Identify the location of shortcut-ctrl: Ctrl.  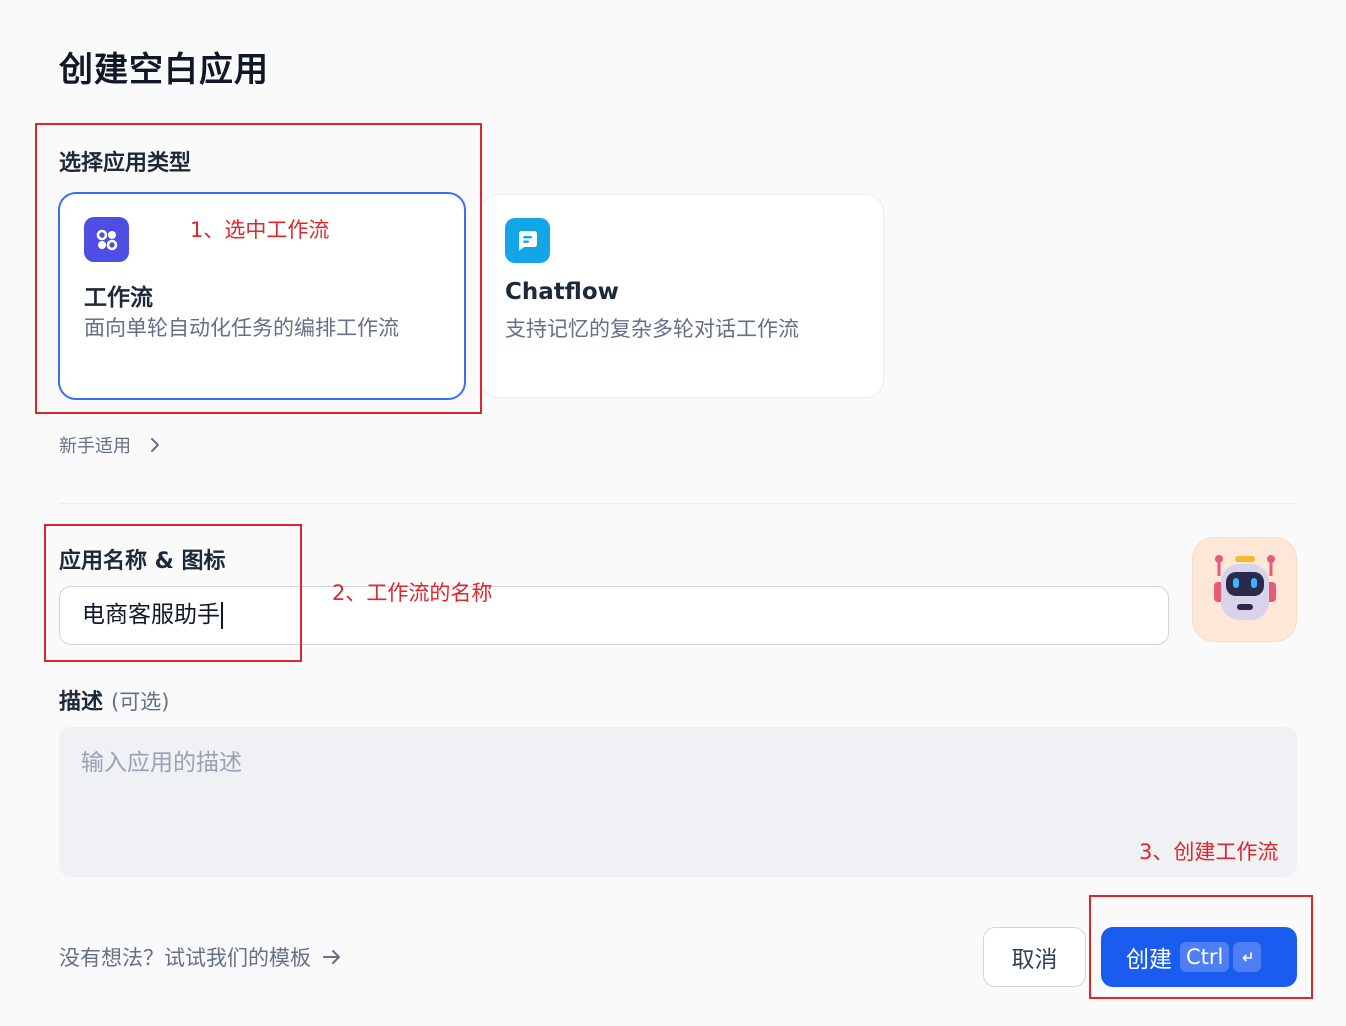
(1205, 957).